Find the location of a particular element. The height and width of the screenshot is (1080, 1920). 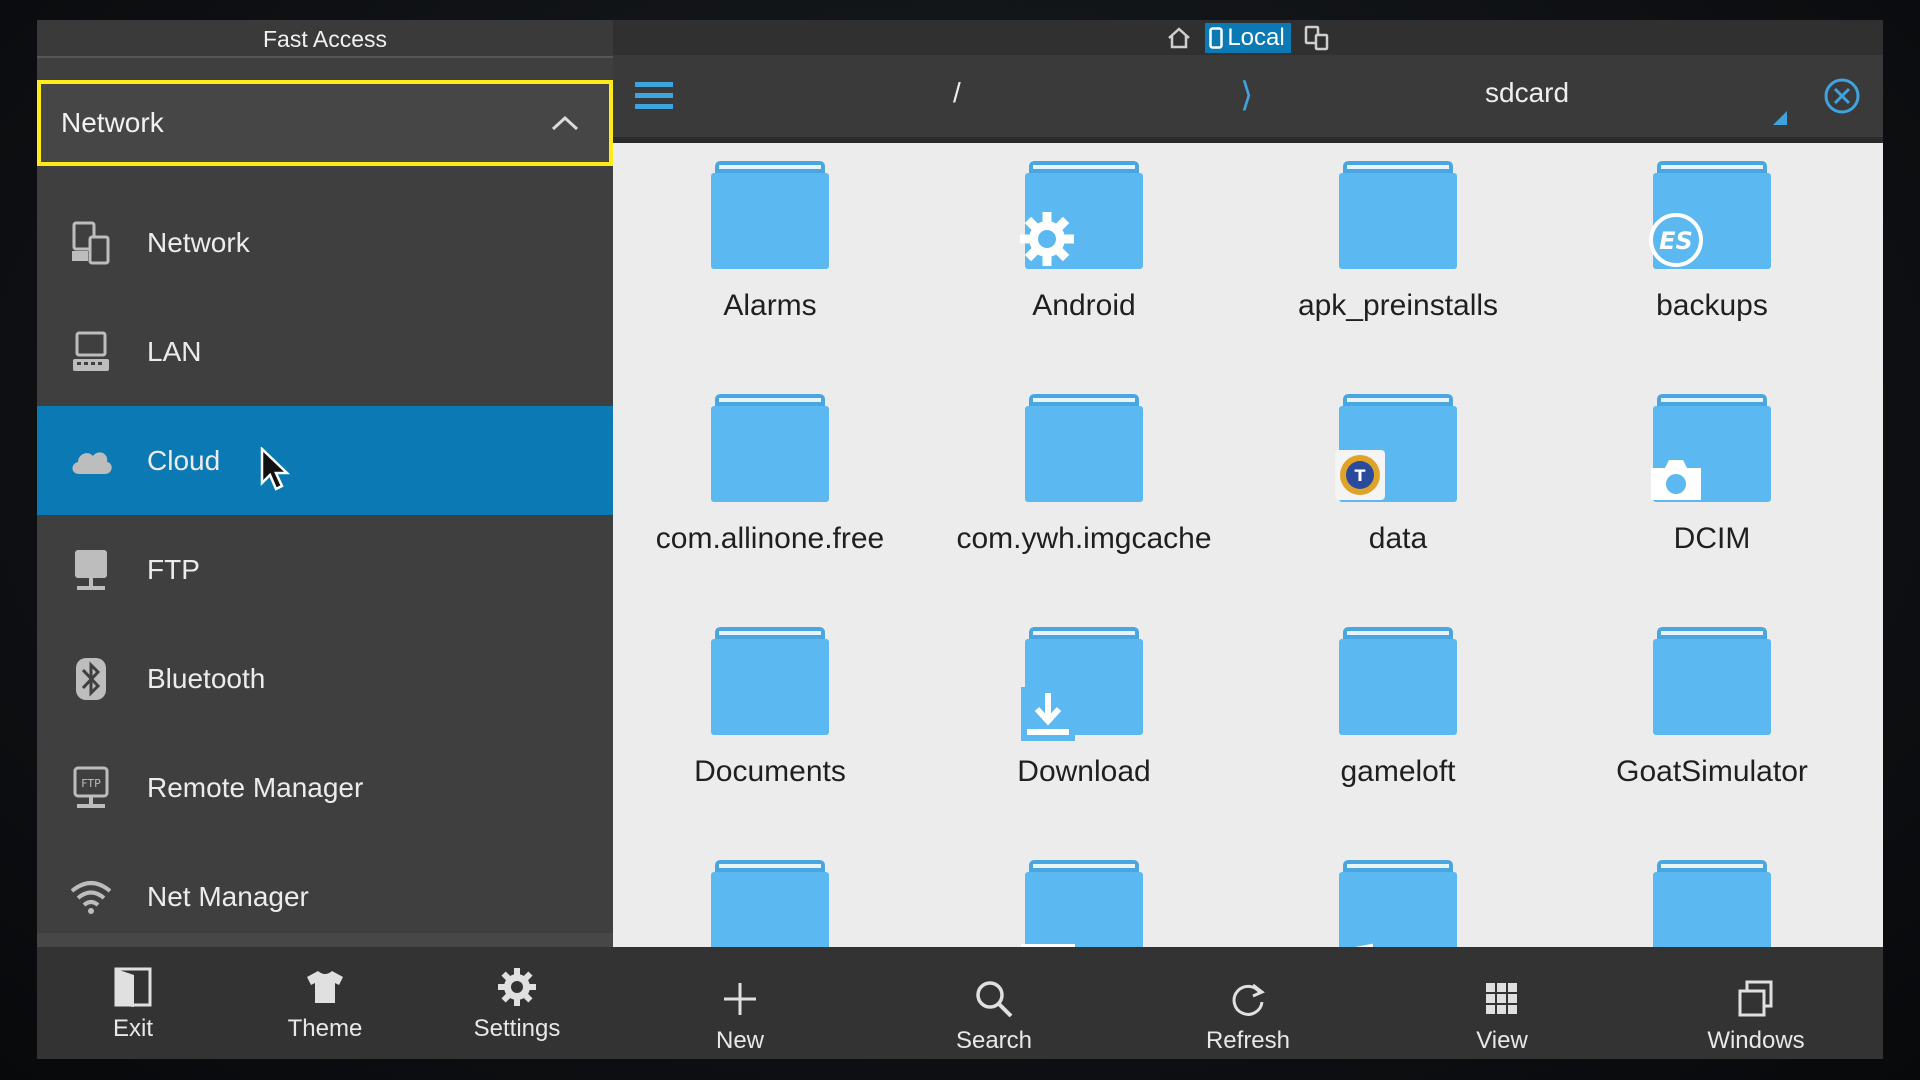

folder-icon: ES is located at coordinates (1711, 215).